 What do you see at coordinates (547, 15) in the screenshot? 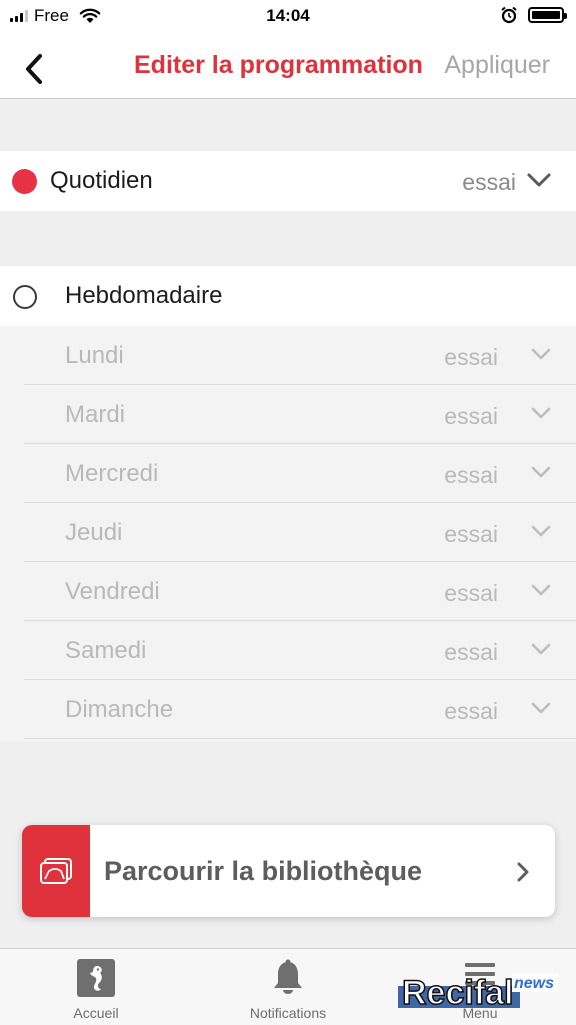
I see `battery-icon` at bounding box center [547, 15].